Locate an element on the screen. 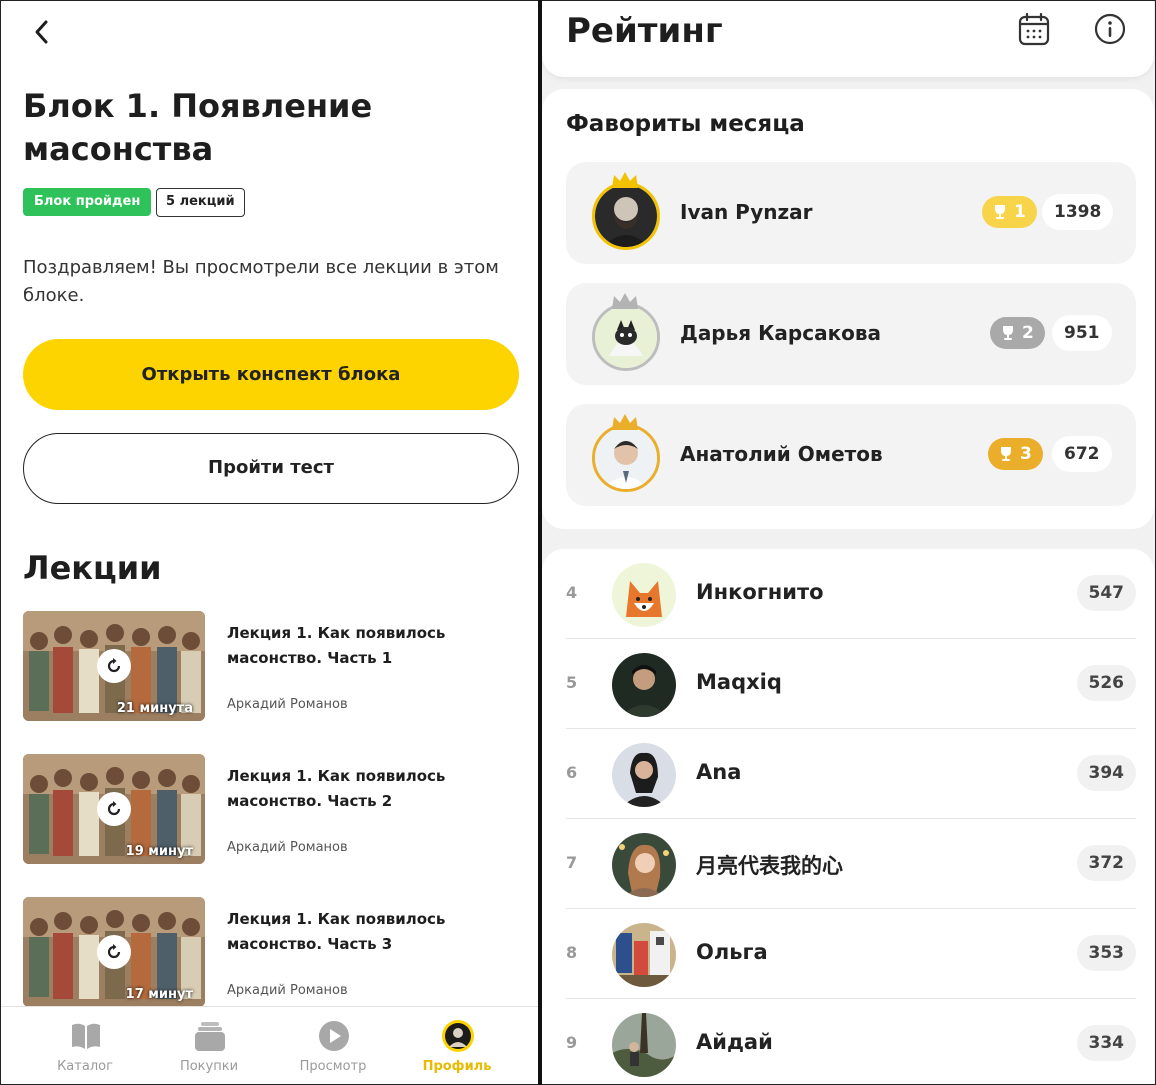  lecture-count-badge: 5 лекций is located at coordinates (200, 202).